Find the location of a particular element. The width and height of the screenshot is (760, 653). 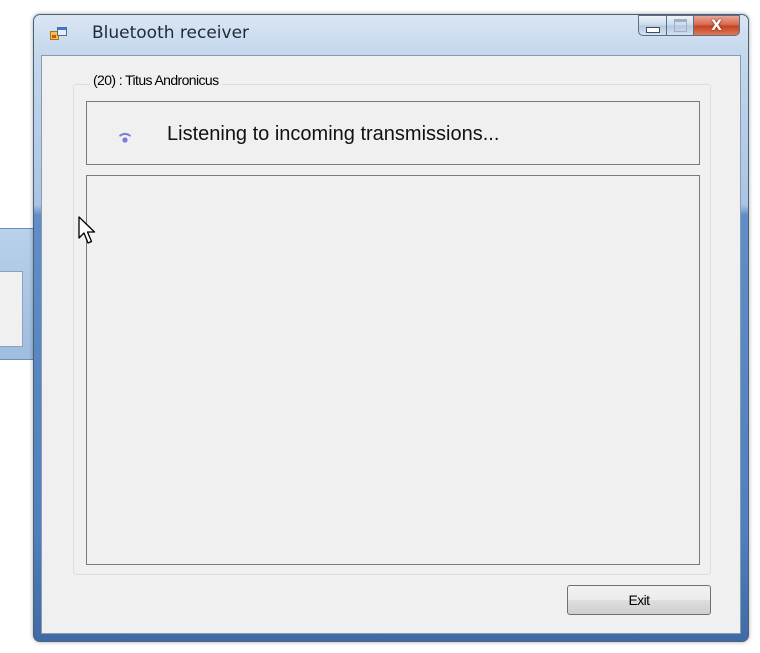

caption-buttons: X is located at coordinates (689, 26).